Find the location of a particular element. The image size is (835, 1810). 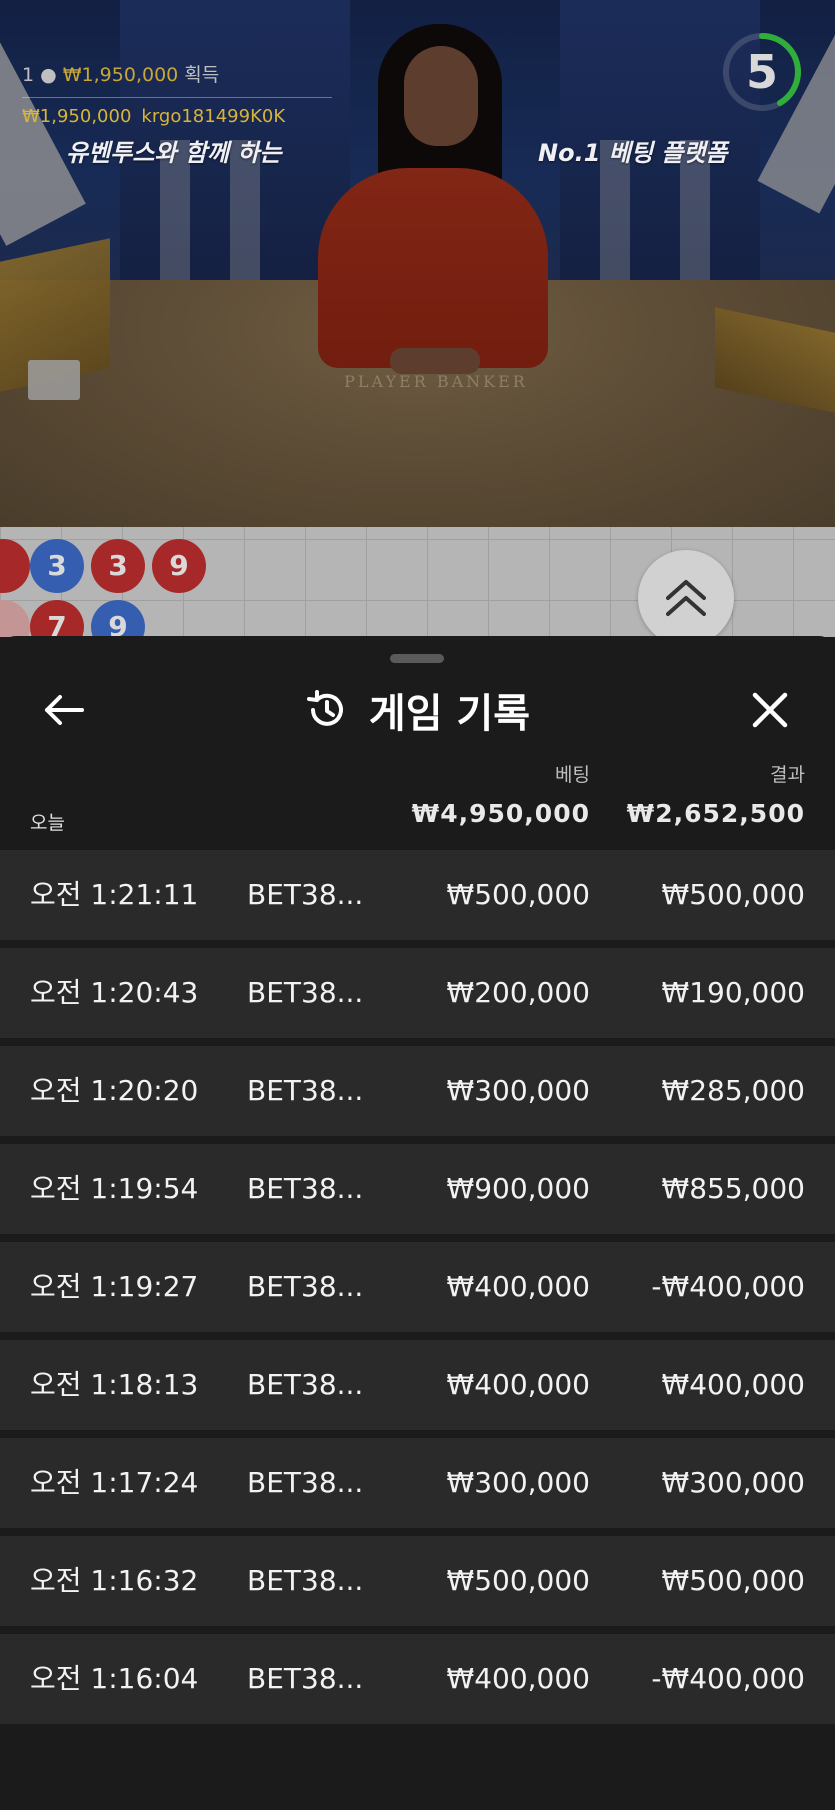

row-time: 오전 1:21:11 is located at coordinates (114, 894).